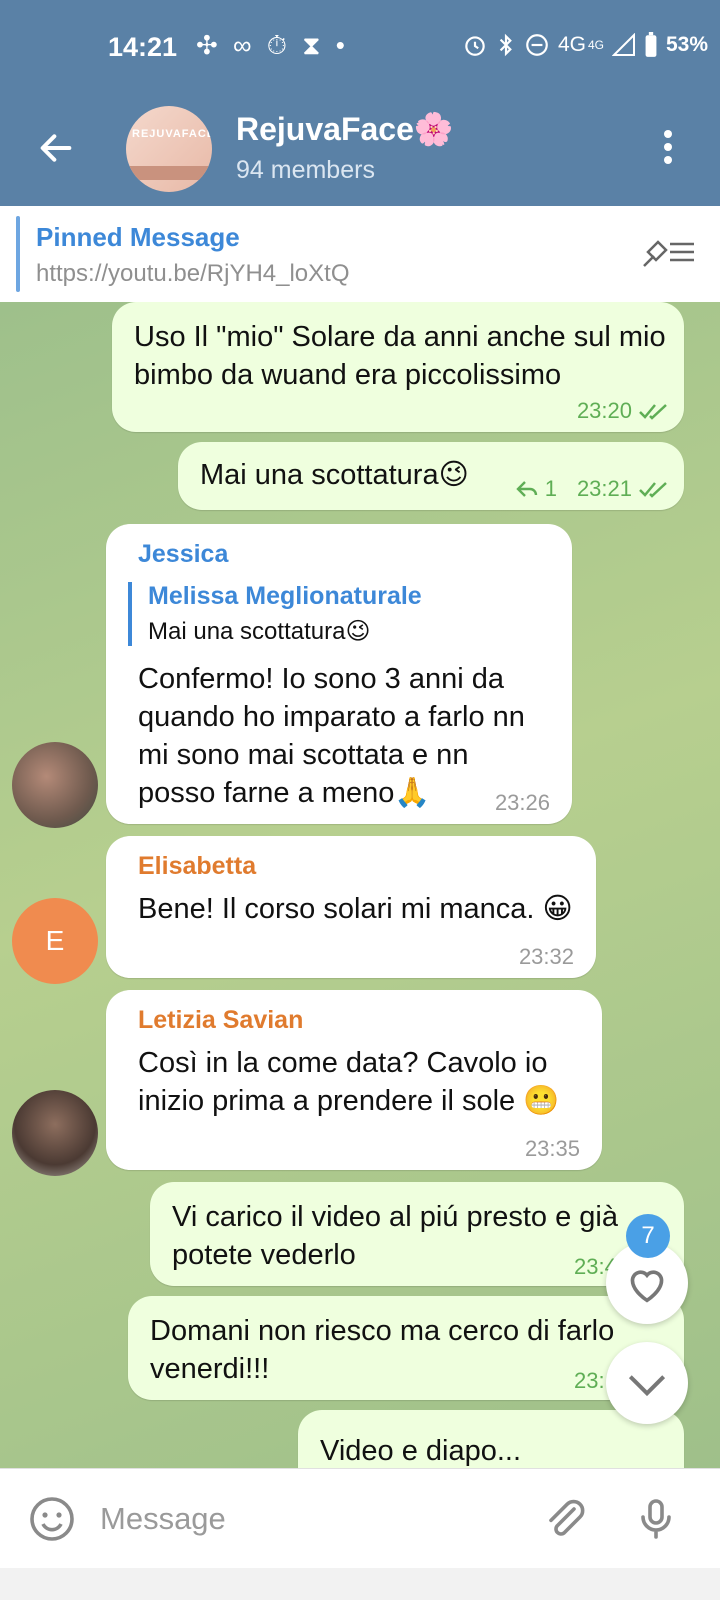  What do you see at coordinates (669, 150) in the screenshot?
I see `more-options-icon` at bounding box center [669, 150].